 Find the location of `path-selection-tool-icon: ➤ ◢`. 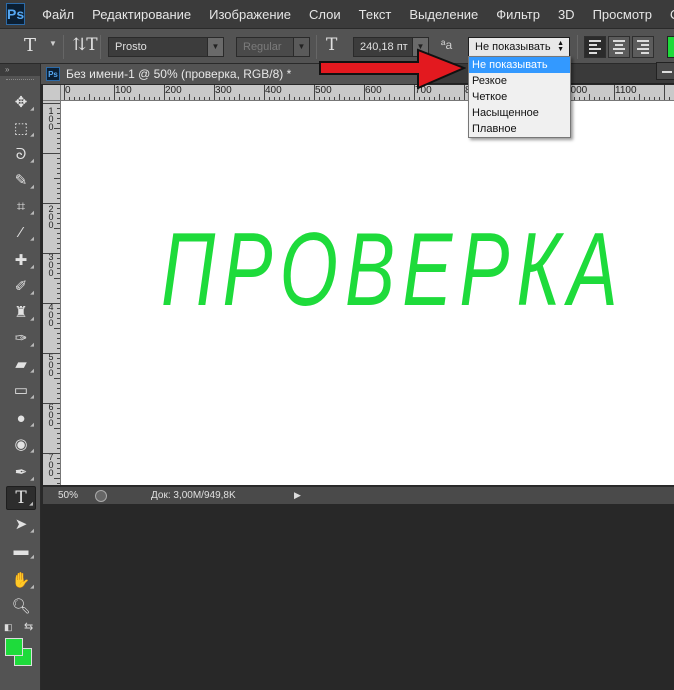

path-selection-tool-icon: ➤ ◢ is located at coordinates (21, 524).